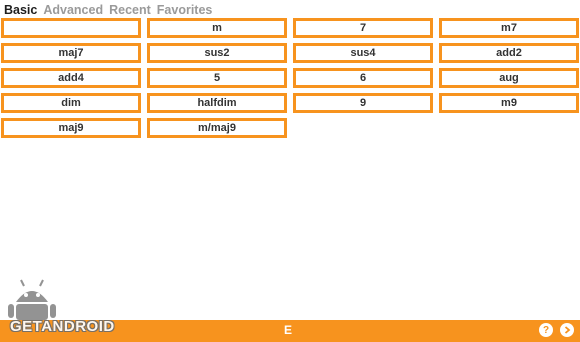 The width and height of the screenshot is (580, 342). I want to click on chord-button-halfdim: halfdim, so click(217, 103).